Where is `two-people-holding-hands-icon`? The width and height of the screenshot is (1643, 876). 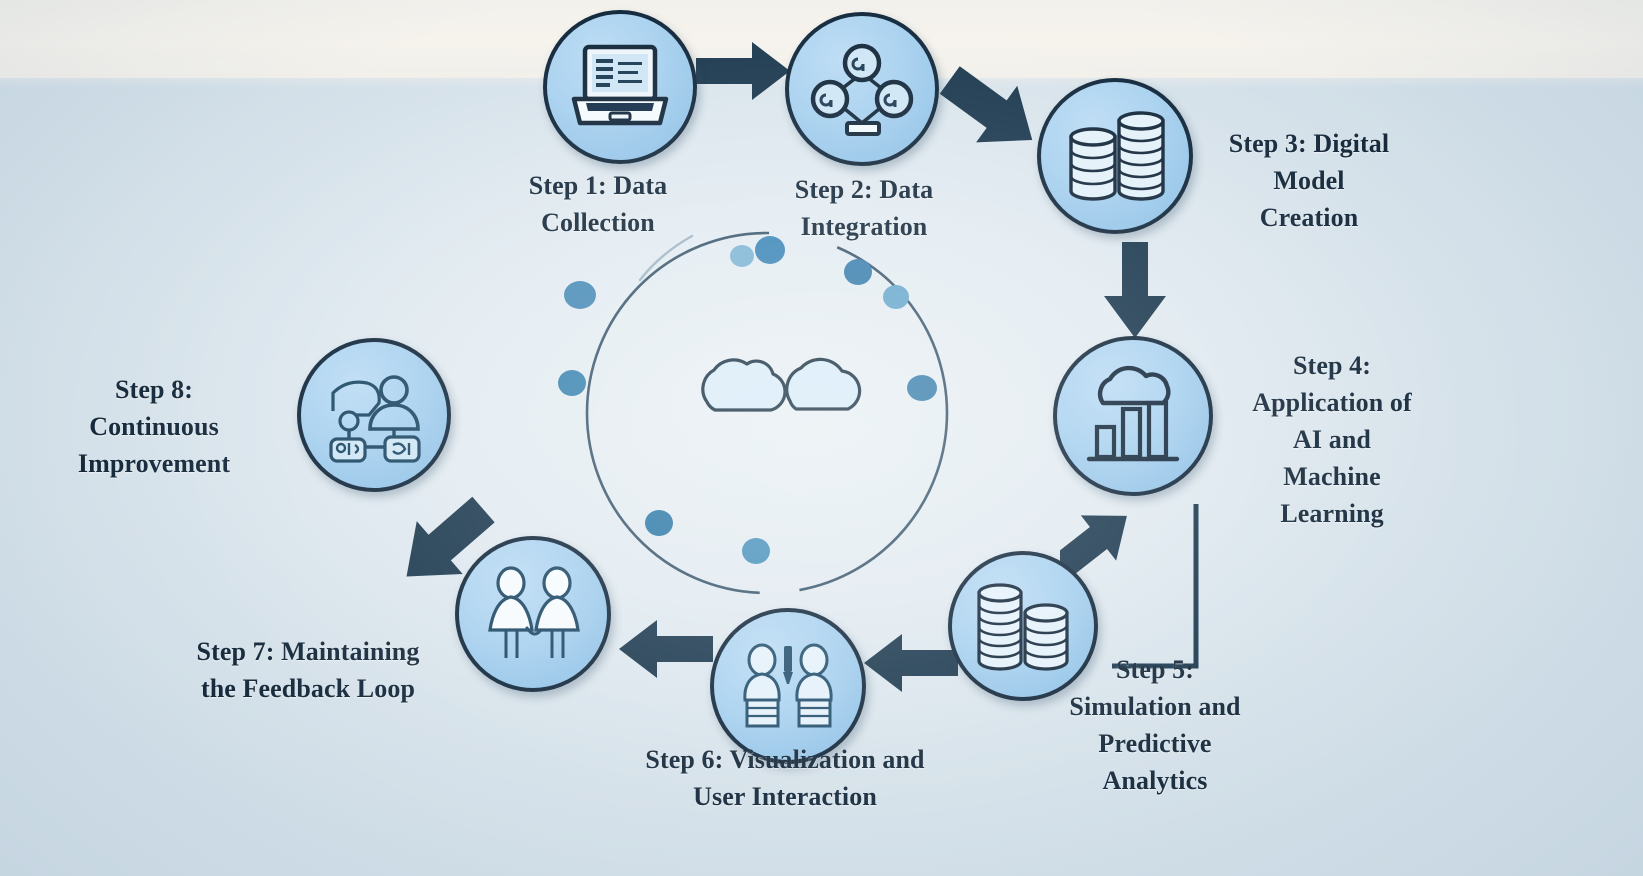
two-people-holding-hands-icon is located at coordinates (534, 612).